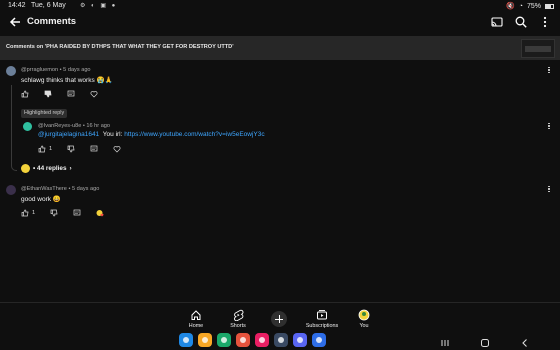  I want to click on highlighted-reply-badge: Highlighted reply, so click(44, 113).